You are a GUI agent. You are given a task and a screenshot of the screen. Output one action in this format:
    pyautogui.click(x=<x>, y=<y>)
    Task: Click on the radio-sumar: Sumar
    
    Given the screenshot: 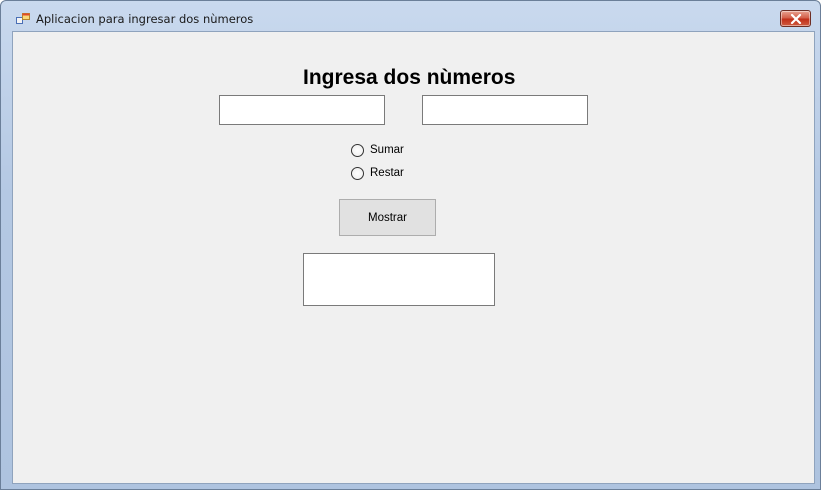 What is the action you would take?
    pyautogui.click(x=377, y=150)
    